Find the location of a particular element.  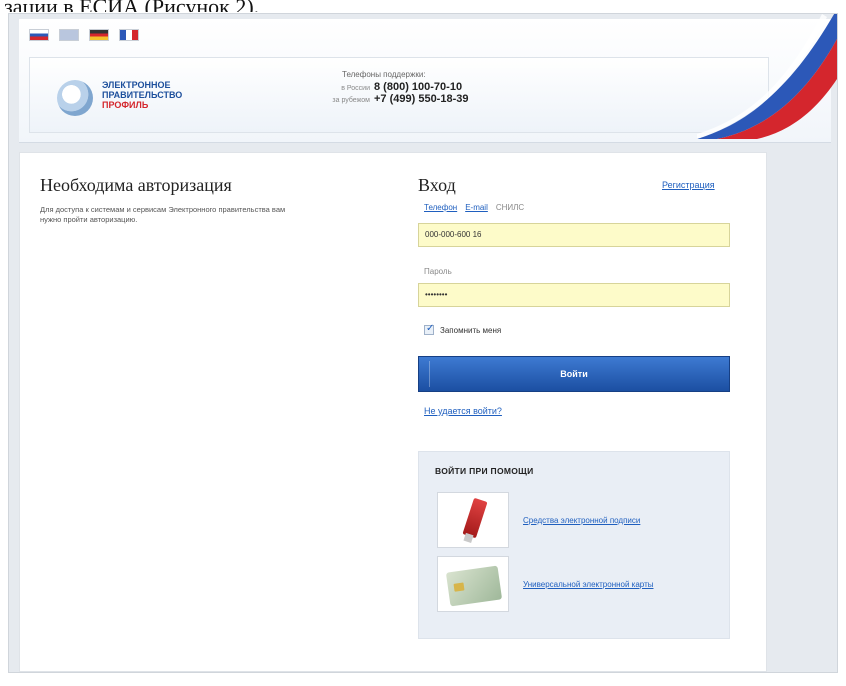

usb-token-icon is located at coordinates (473, 520).